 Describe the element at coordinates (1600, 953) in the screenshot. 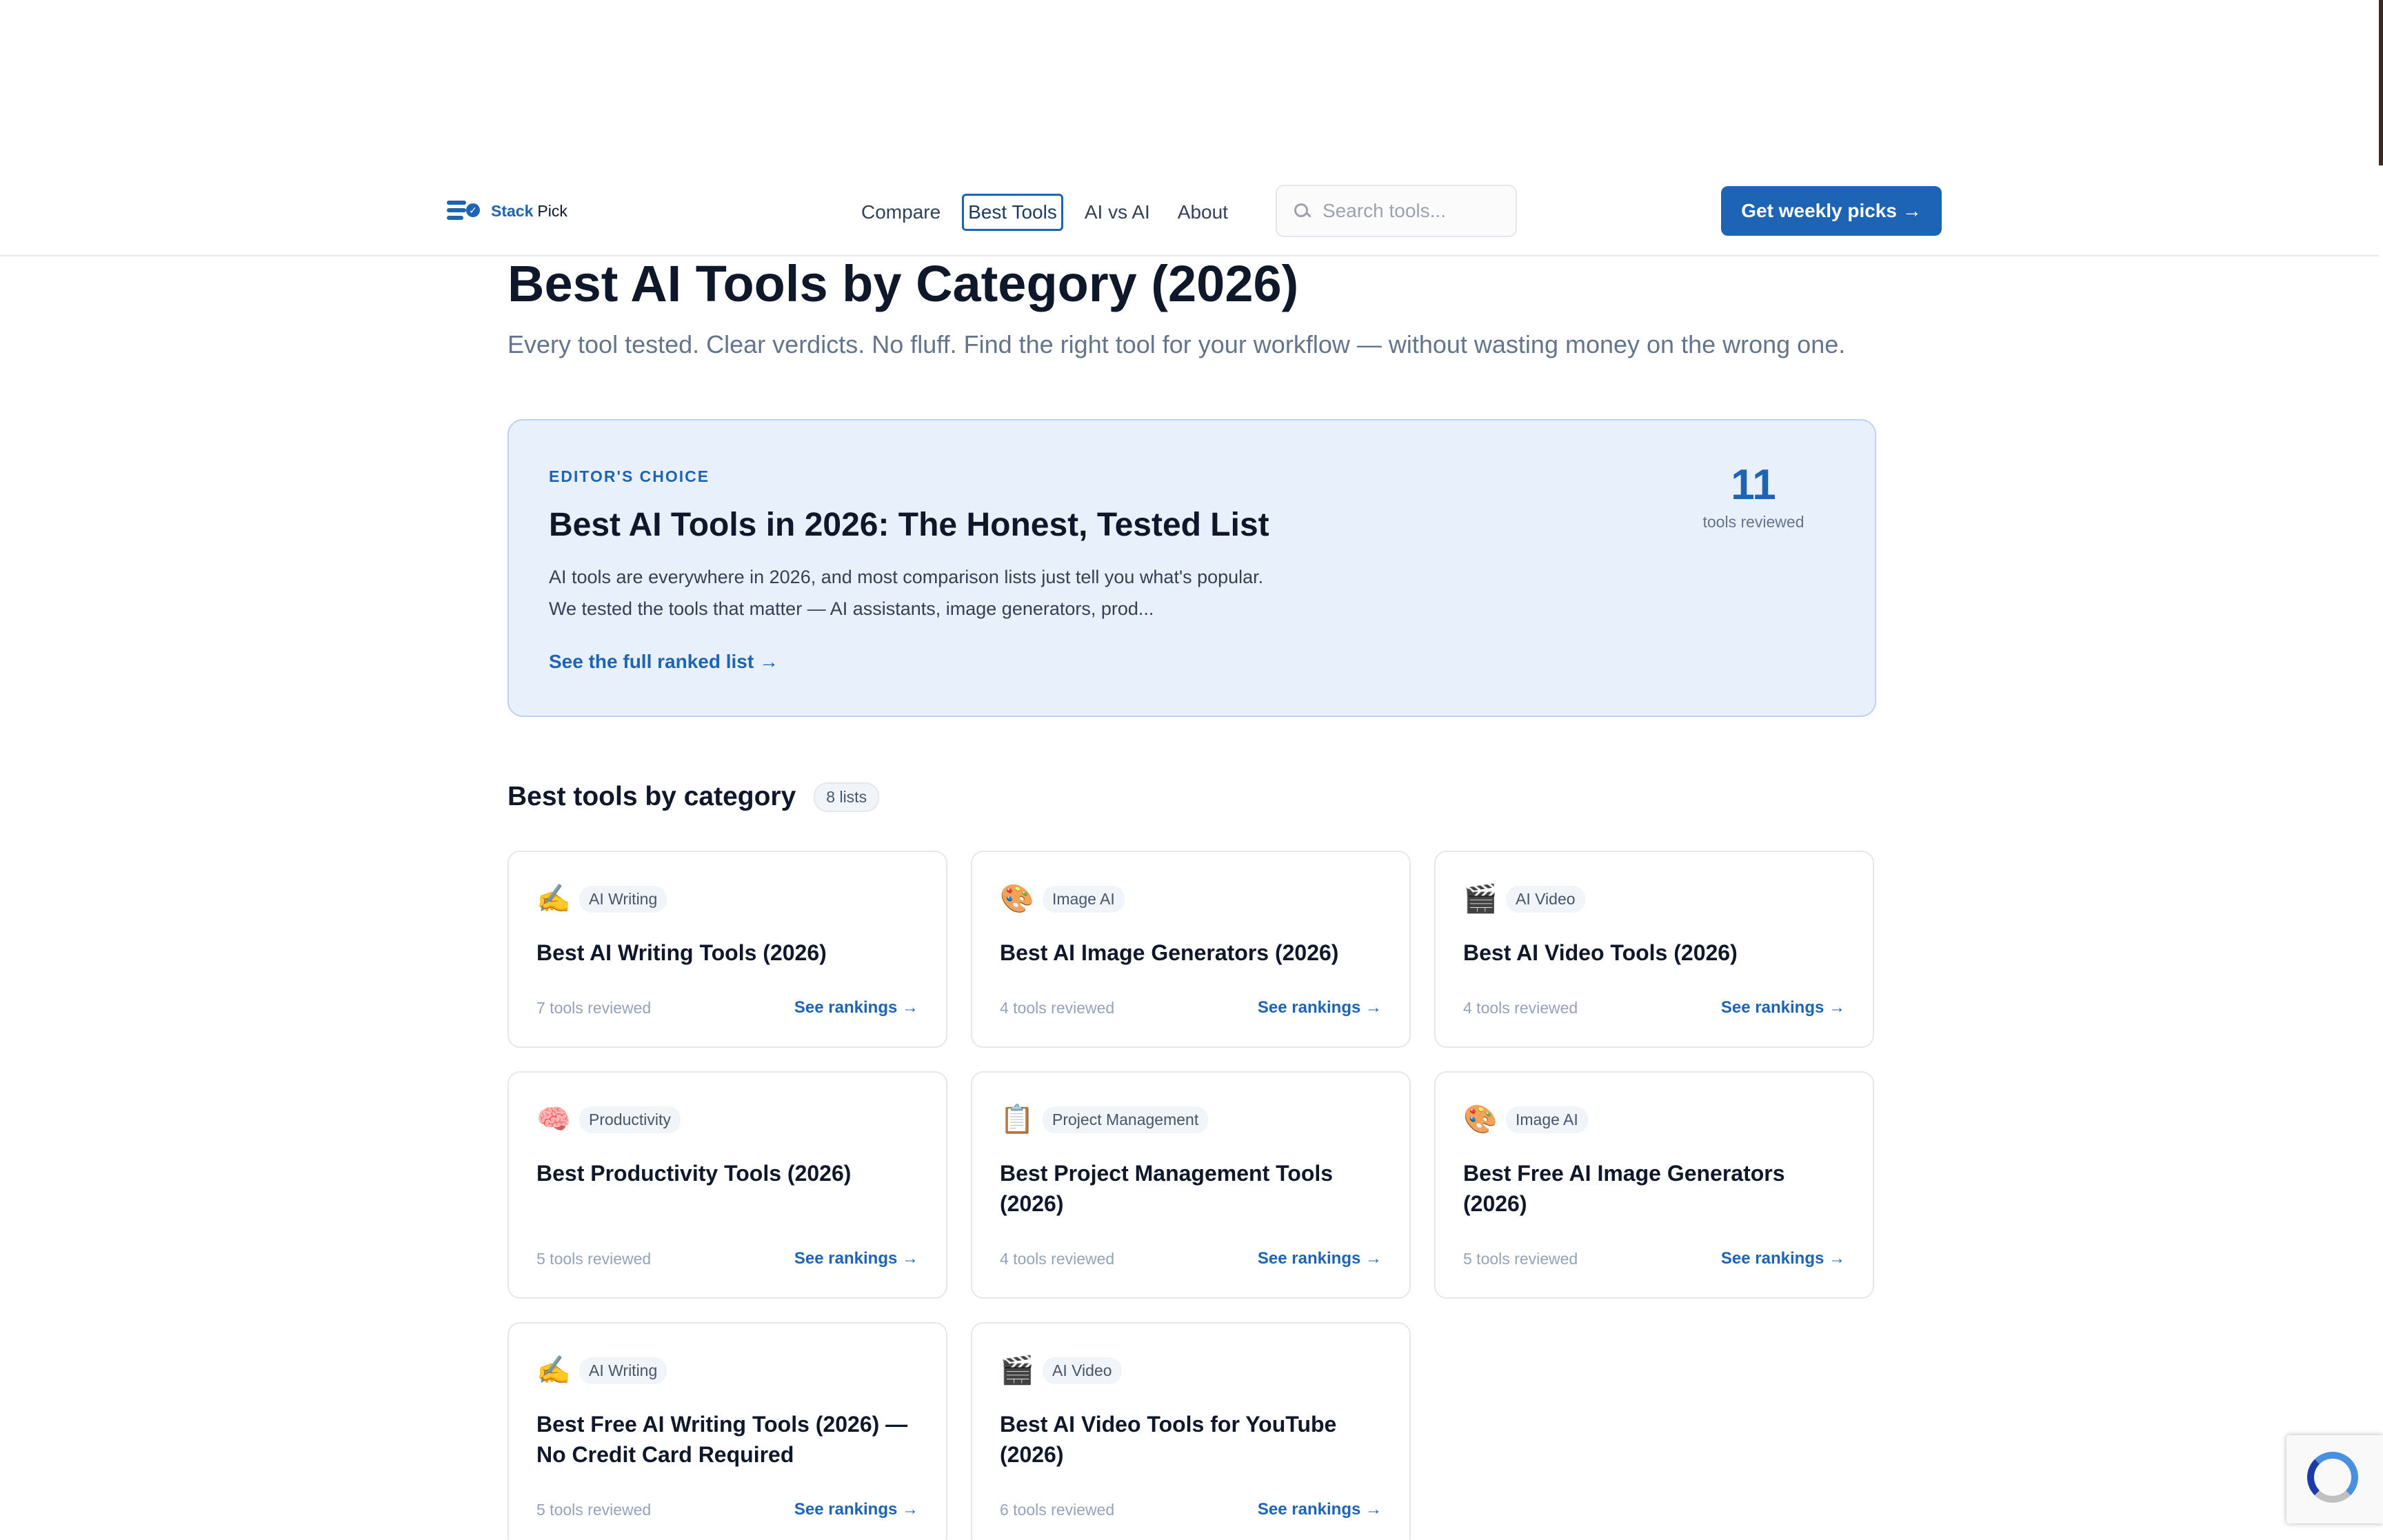

I see `card-title: Best AI Video Tools (2026)` at that location.